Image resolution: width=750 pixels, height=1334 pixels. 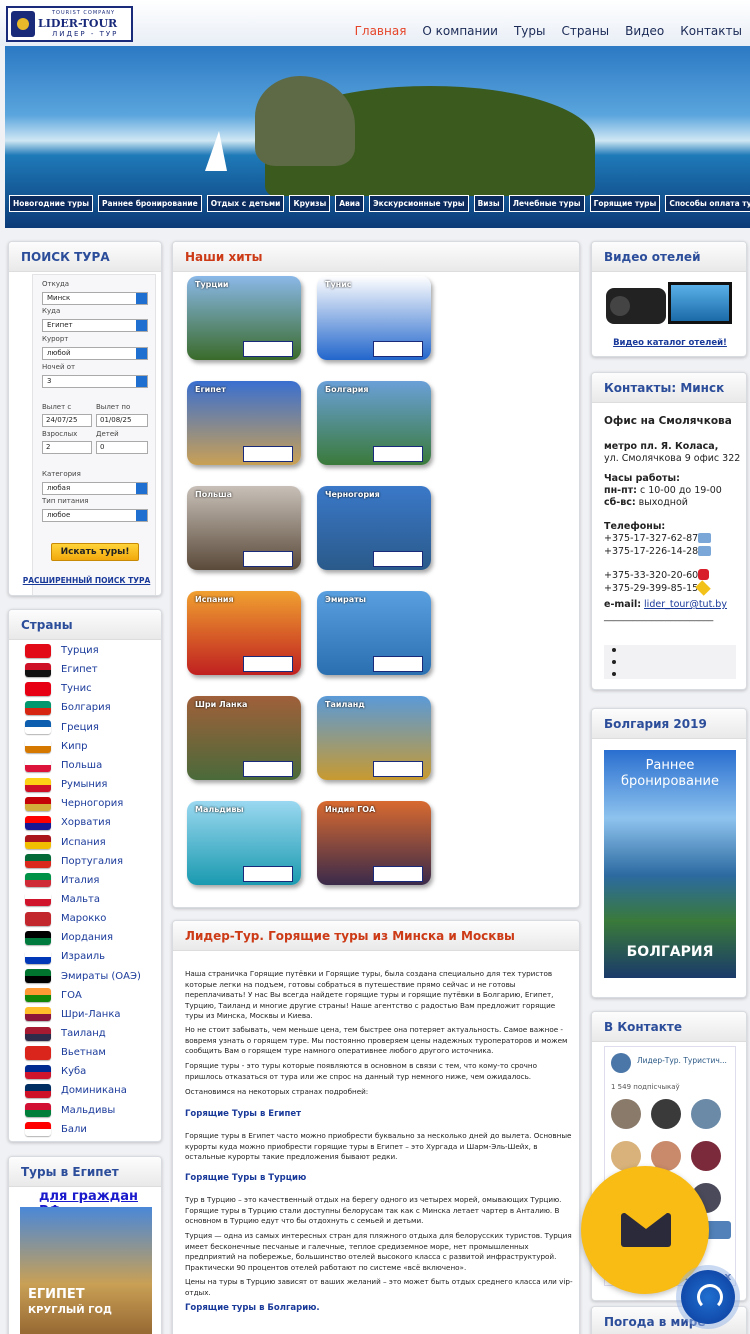 I want to click on hit-tour-card: Таиланд, so click(x=374, y=738).